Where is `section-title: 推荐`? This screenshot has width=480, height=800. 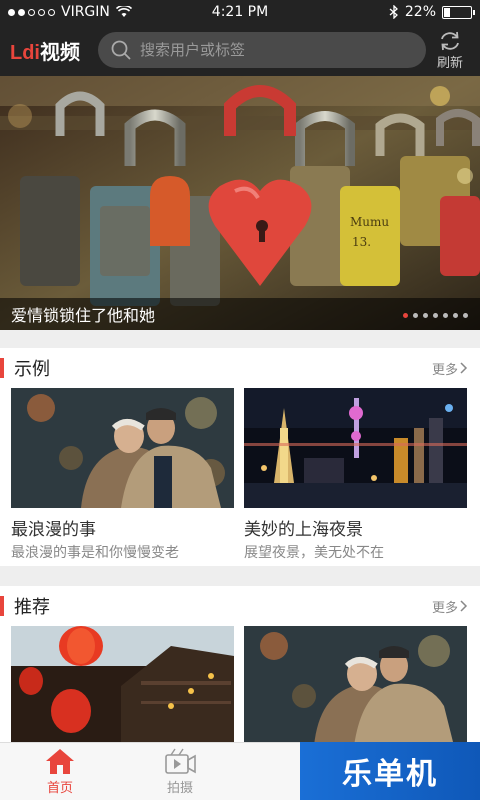
section-title: 推荐 is located at coordinates (32, 607).